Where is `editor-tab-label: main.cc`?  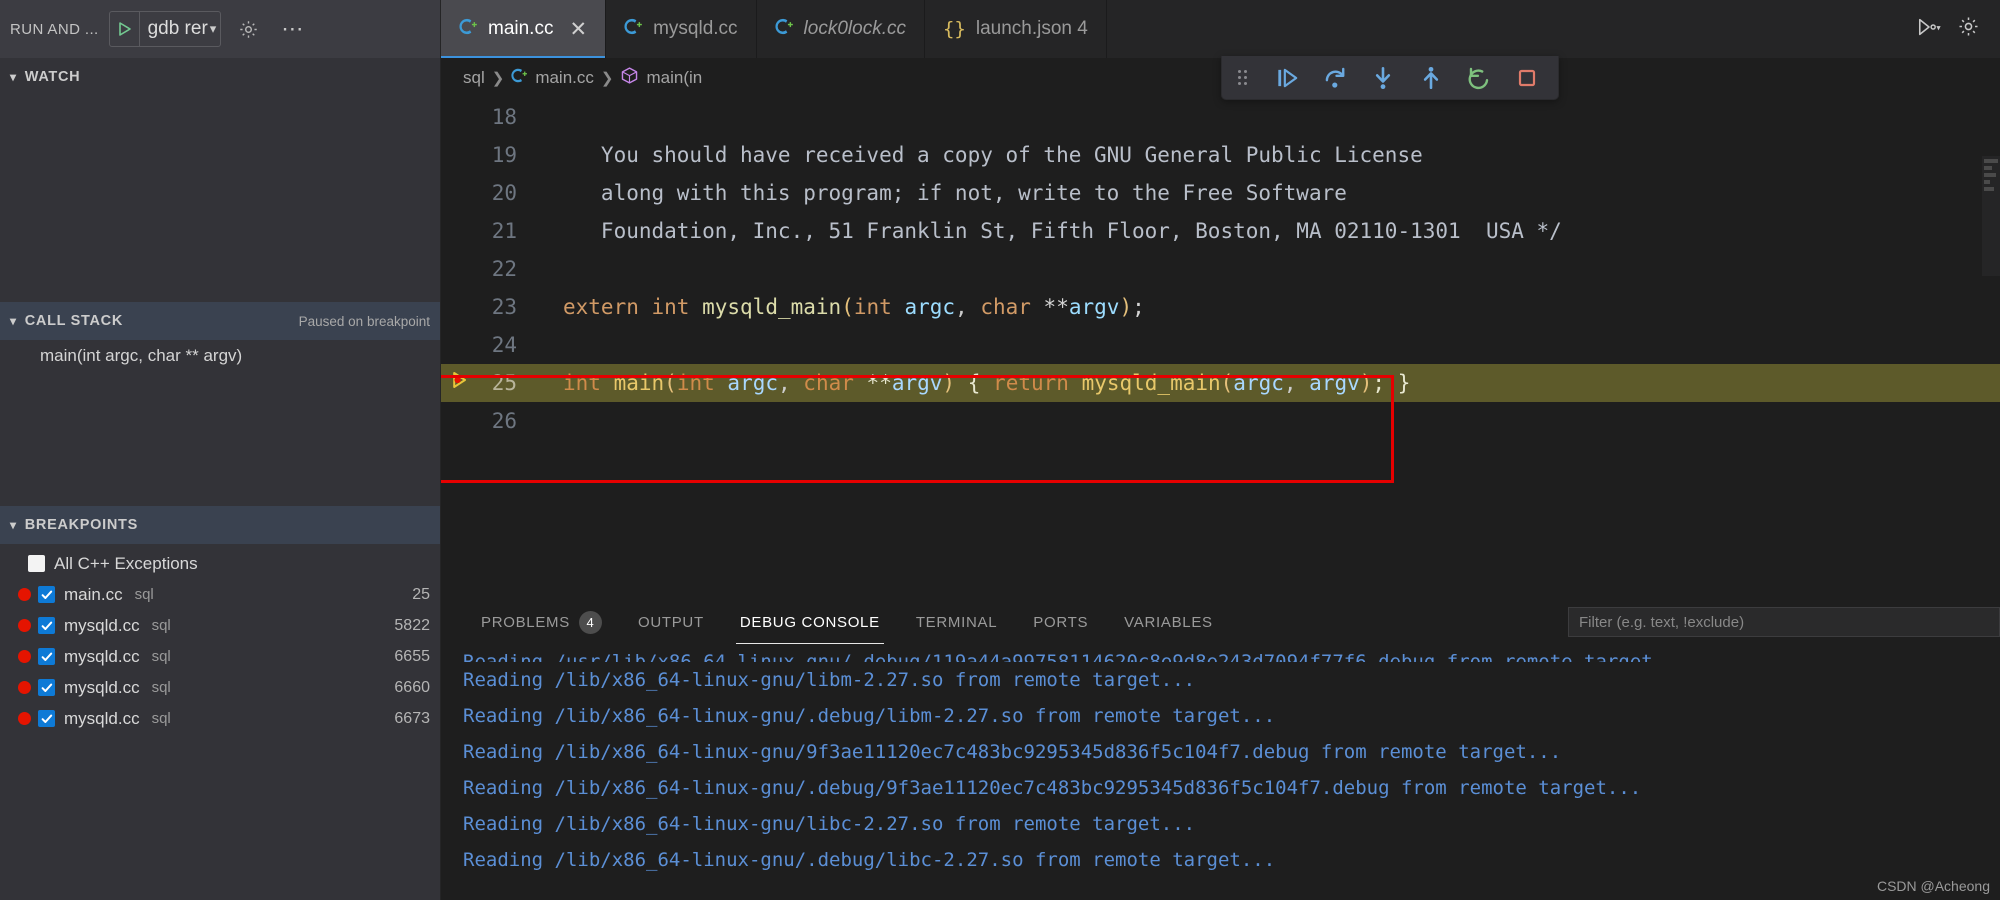 editor-tab-label: main.cc is located at coordinates (521, 28).